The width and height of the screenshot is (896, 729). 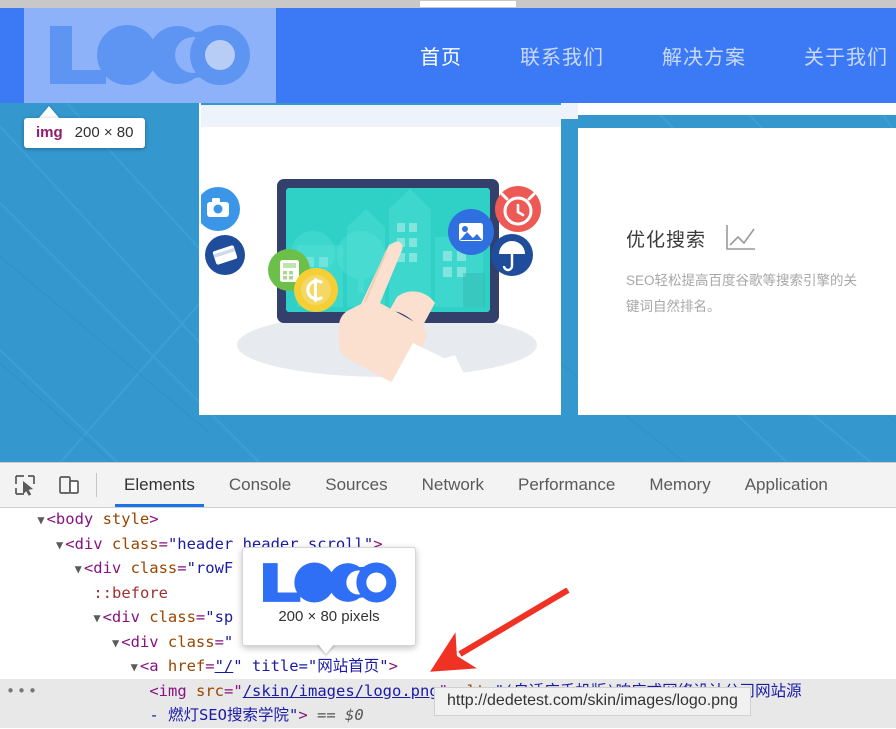 What do you see at coordinates (69, 485) in the screenshot?
I see `device-toolbar-button` at bounding box center [69, 485].